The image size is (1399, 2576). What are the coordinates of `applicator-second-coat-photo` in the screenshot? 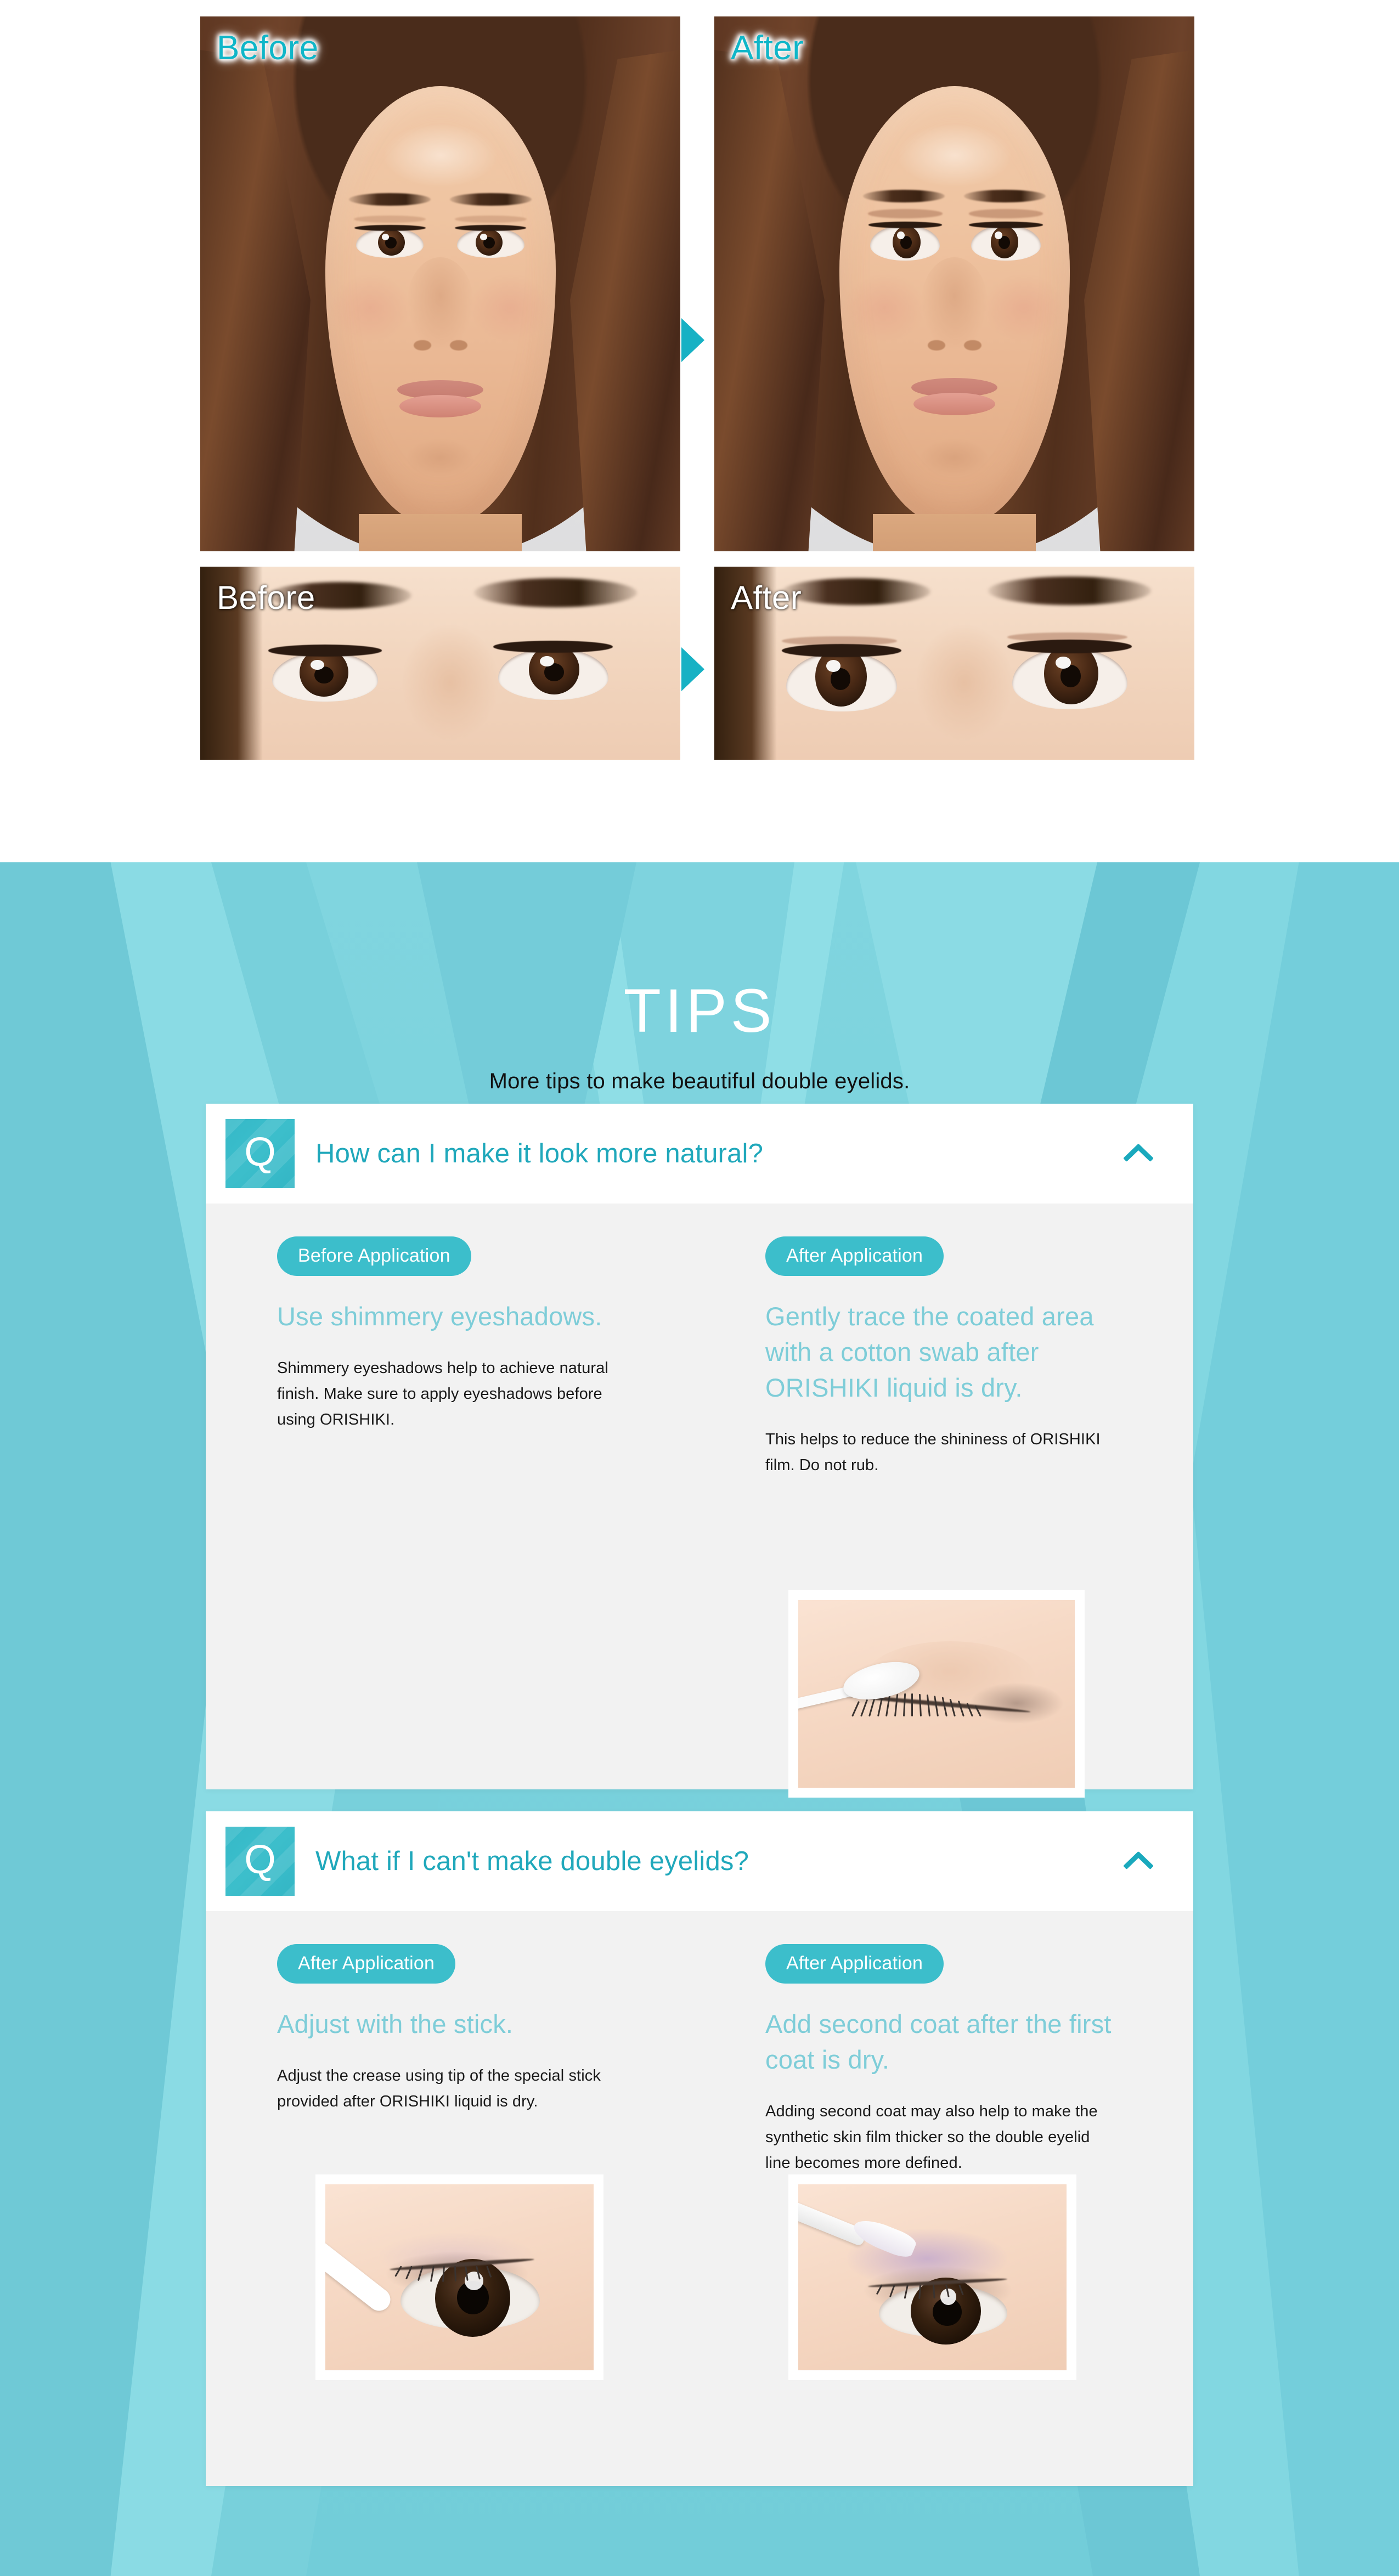 It's located at (932, 2277).